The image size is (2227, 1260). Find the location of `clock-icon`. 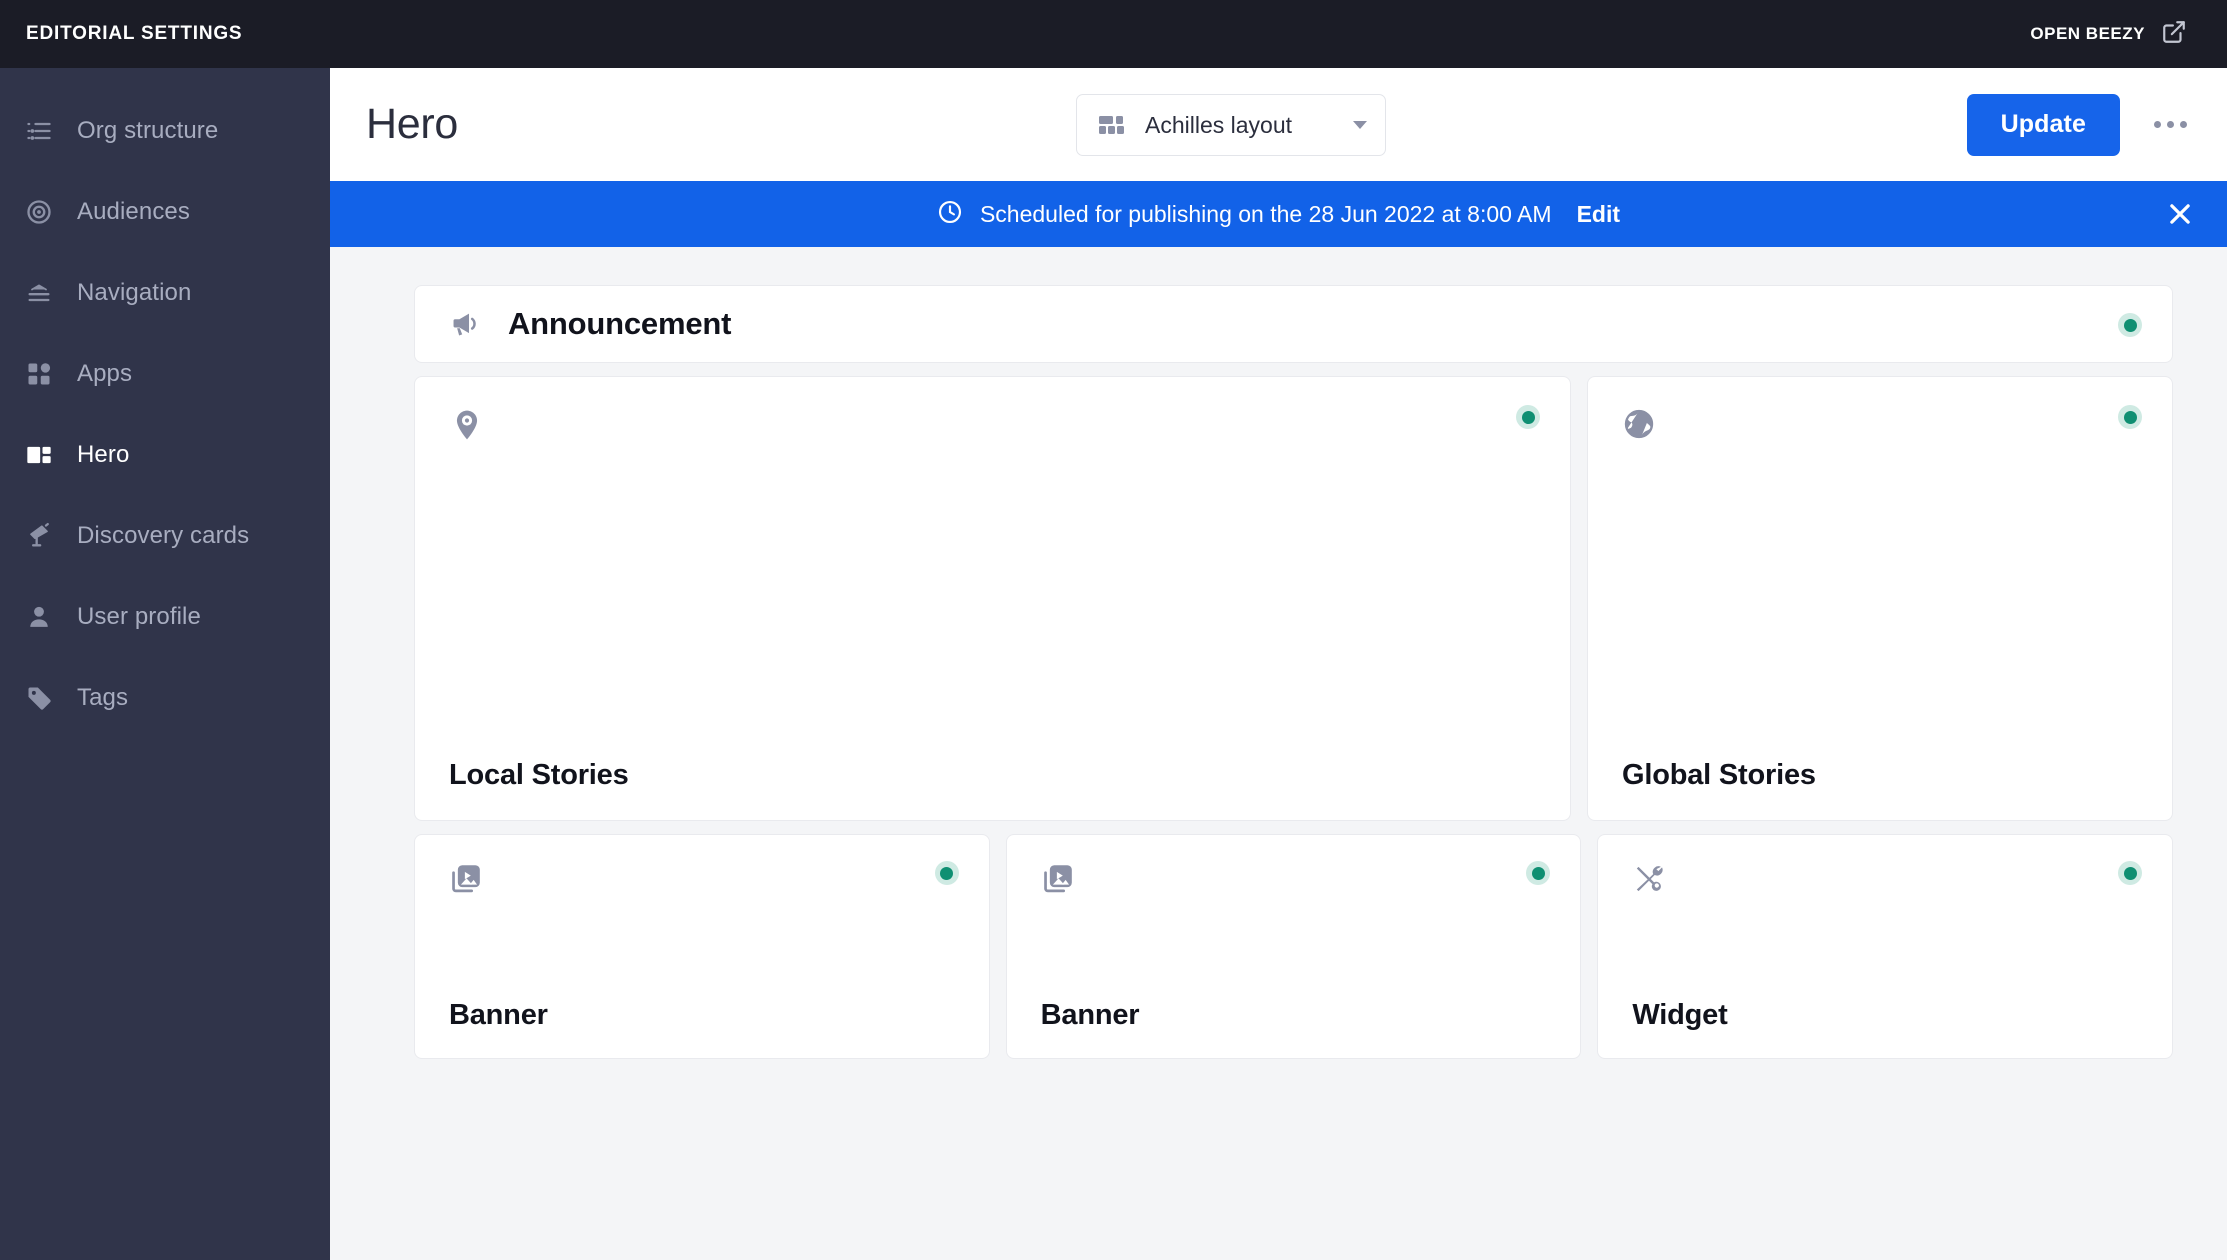

clock-icon is located at coordinates (950, 214).